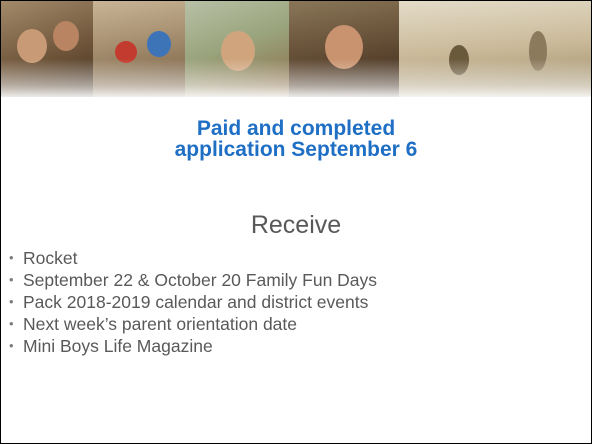 The height and width of the screenshot is (444, 592). What do you see at coordinates (296, 78) in the screenshot?
I see `banner-fade` at bounding box center [296, 78].